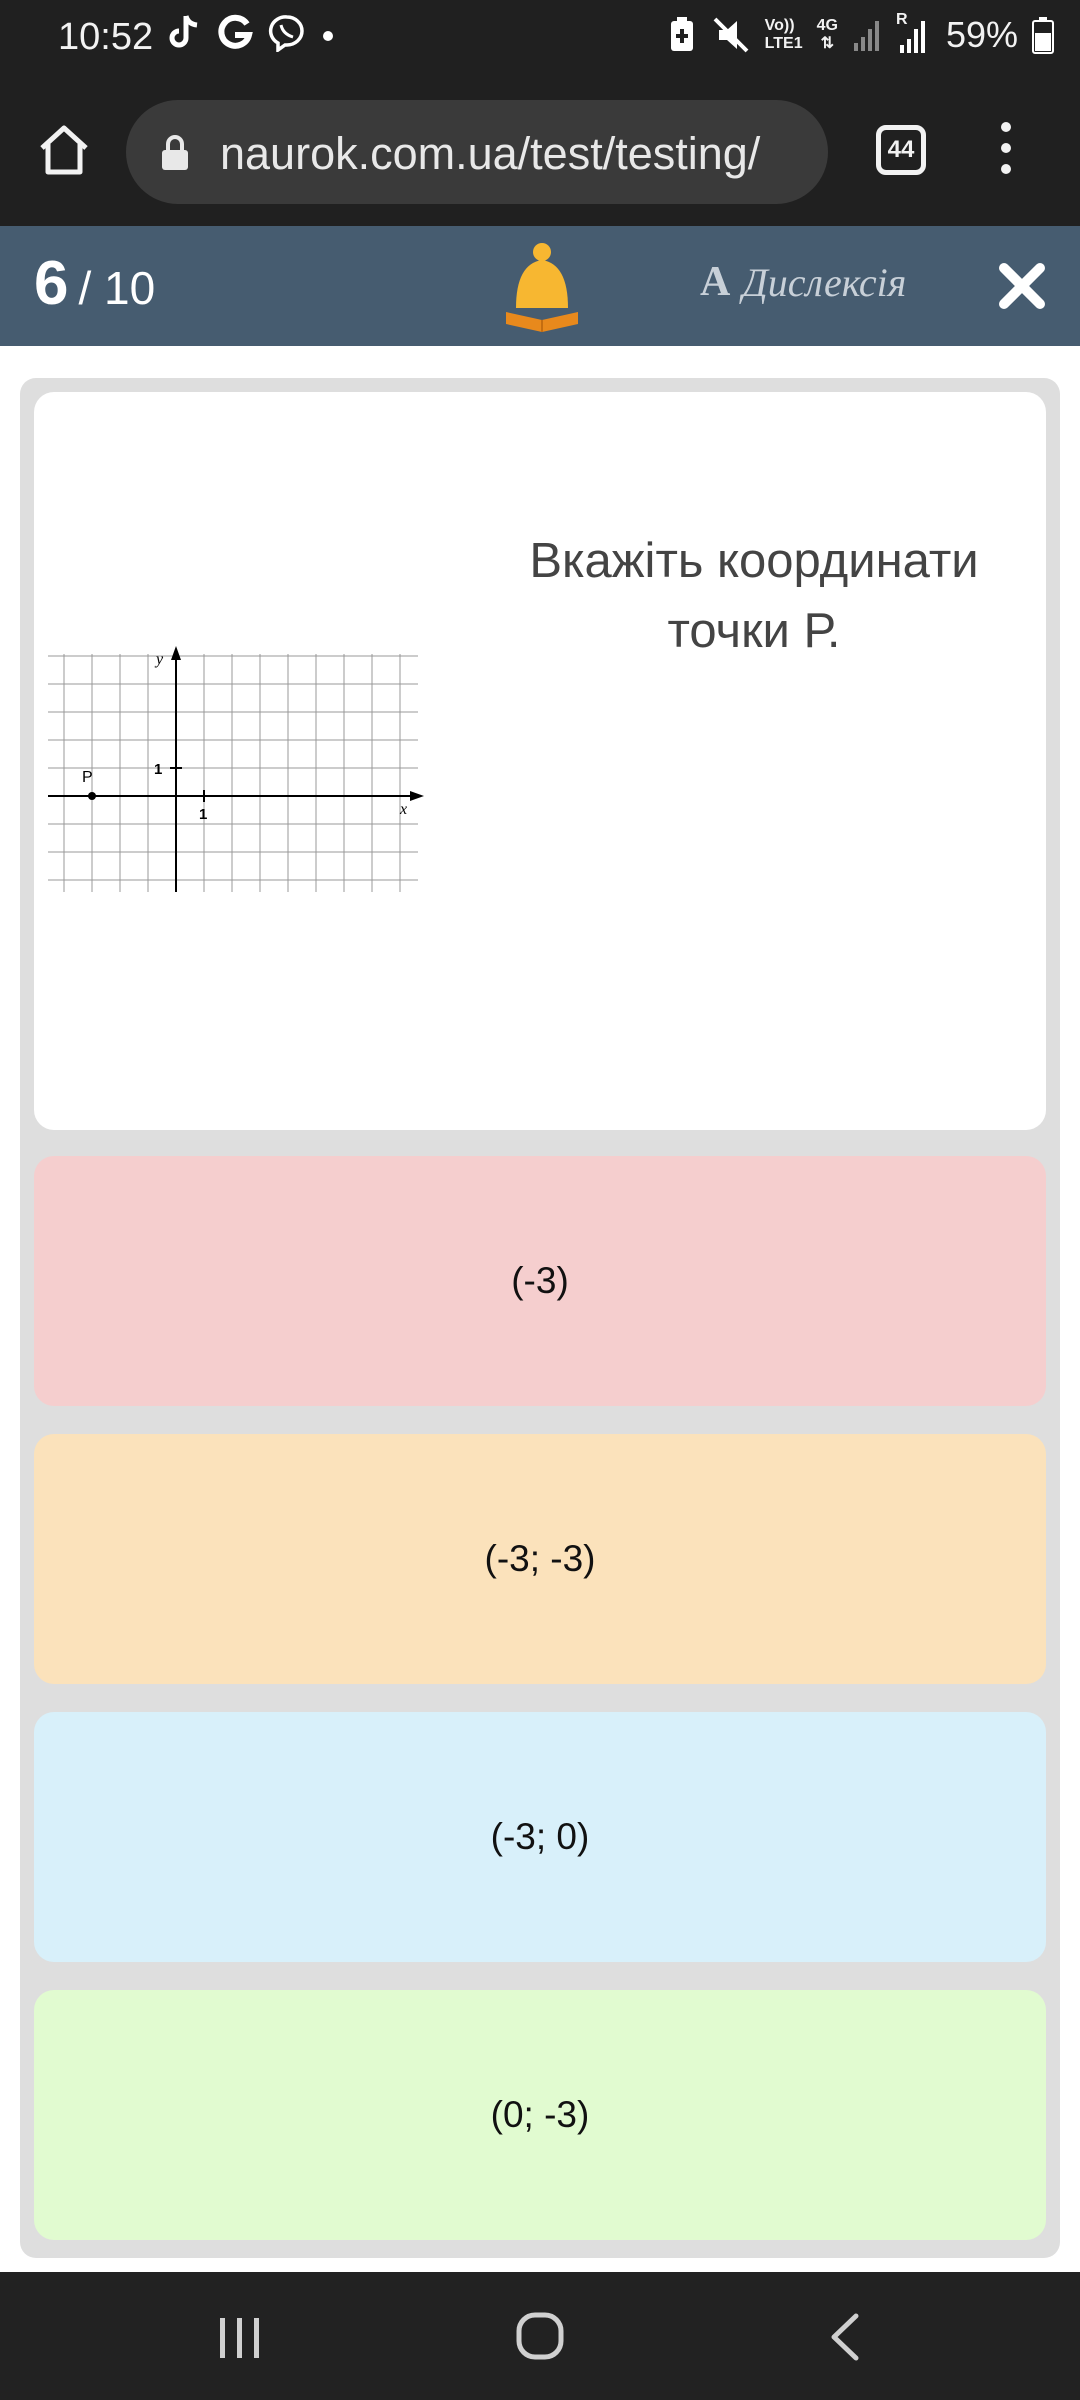 This screenshot has height=2400, width=1080. I want to click on tab-count: 44, so click(901, 149).